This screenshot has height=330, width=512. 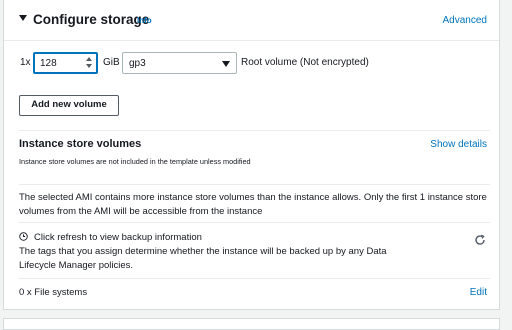 I want to click on instance-store-title: Instance store volumes, so click(x=80, y=144).